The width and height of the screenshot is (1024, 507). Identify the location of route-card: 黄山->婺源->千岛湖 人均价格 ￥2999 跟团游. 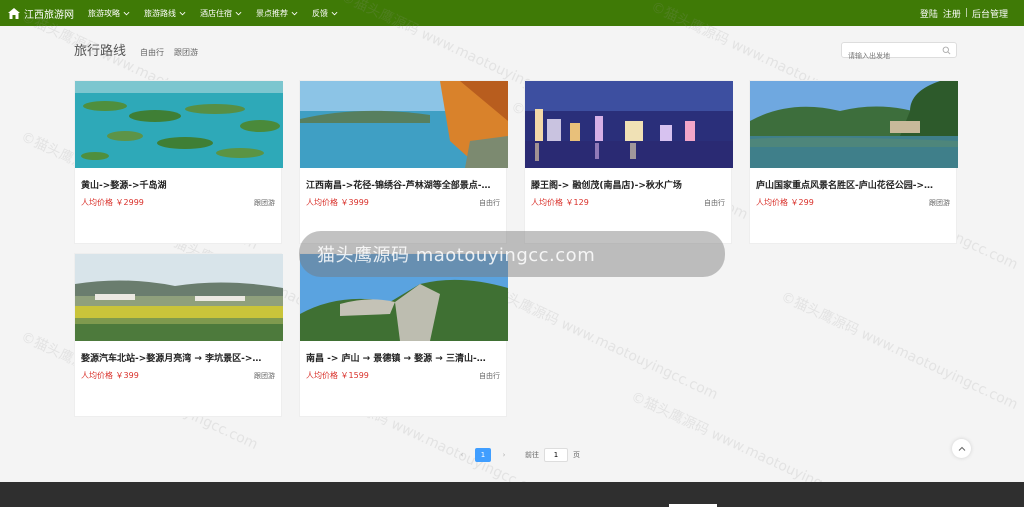
(178, 162).